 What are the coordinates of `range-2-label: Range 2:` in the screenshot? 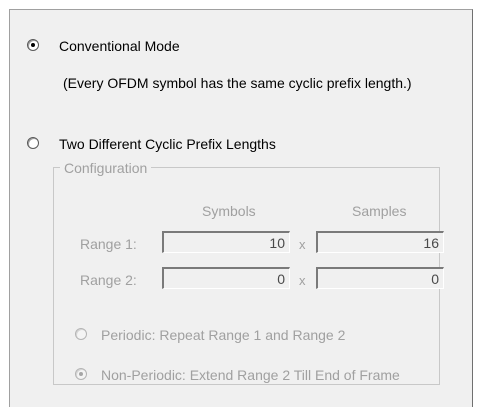 It's located at (108, 280).